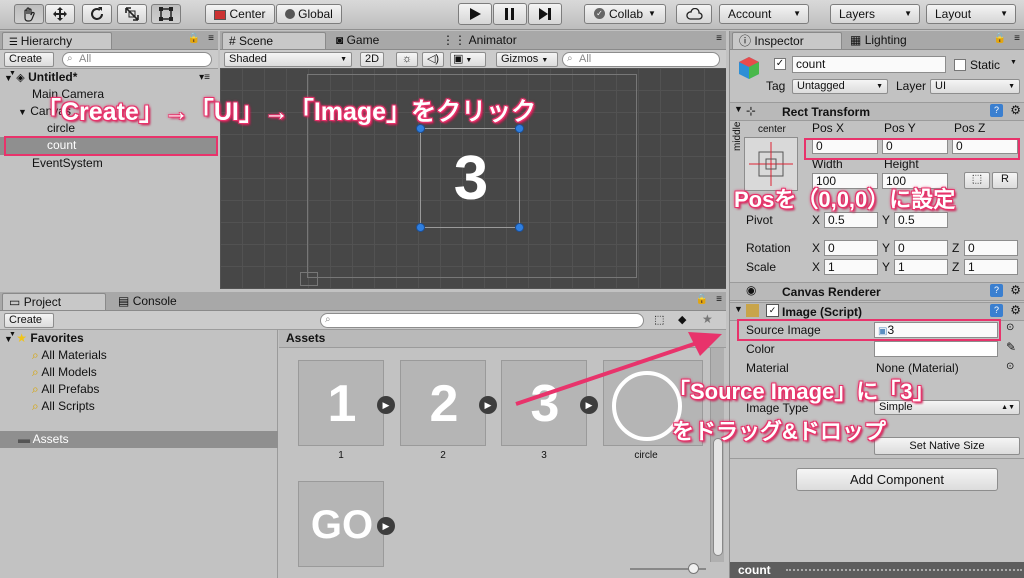  I want to click on annotation-source-line2: をドラッグ&ドロップ, so click(779, 431).